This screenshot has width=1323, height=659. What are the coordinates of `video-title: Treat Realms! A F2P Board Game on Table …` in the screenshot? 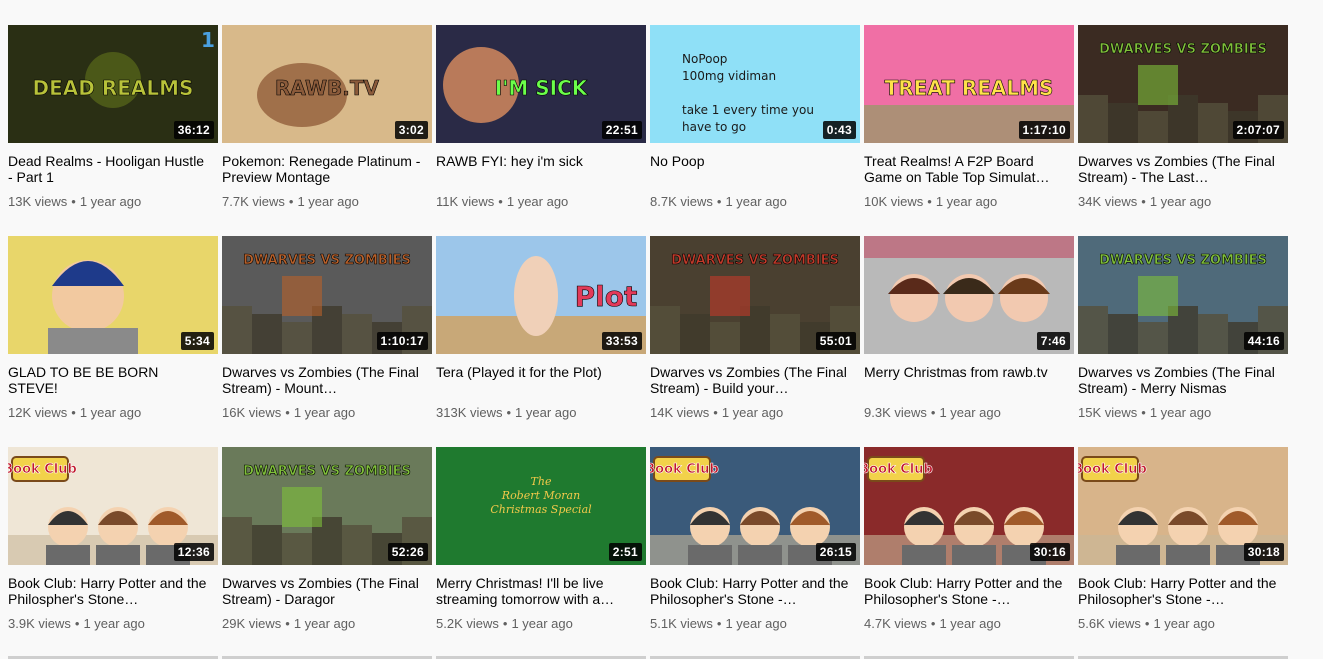 It's located at (969, 169).